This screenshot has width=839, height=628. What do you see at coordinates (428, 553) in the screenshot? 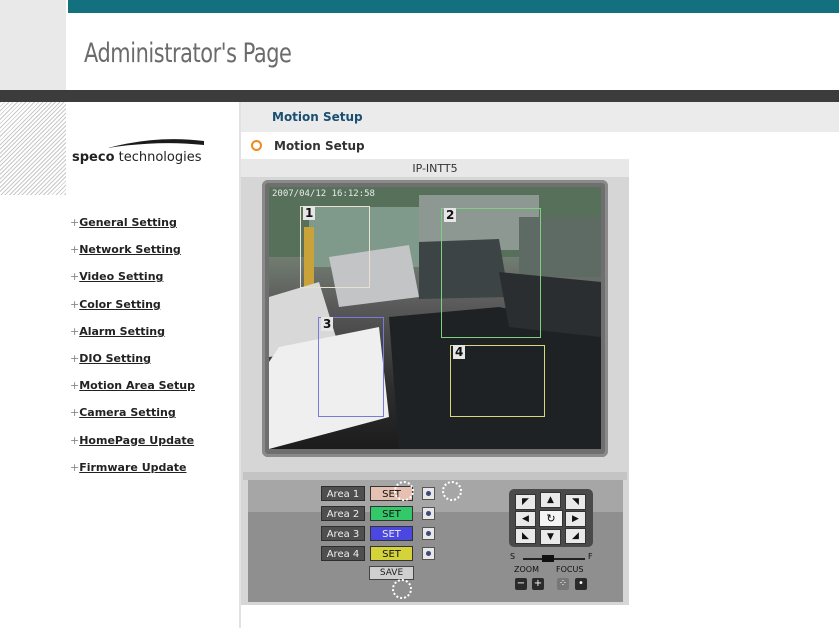
I see `area-4-radio` at bounding box center [428, 553].